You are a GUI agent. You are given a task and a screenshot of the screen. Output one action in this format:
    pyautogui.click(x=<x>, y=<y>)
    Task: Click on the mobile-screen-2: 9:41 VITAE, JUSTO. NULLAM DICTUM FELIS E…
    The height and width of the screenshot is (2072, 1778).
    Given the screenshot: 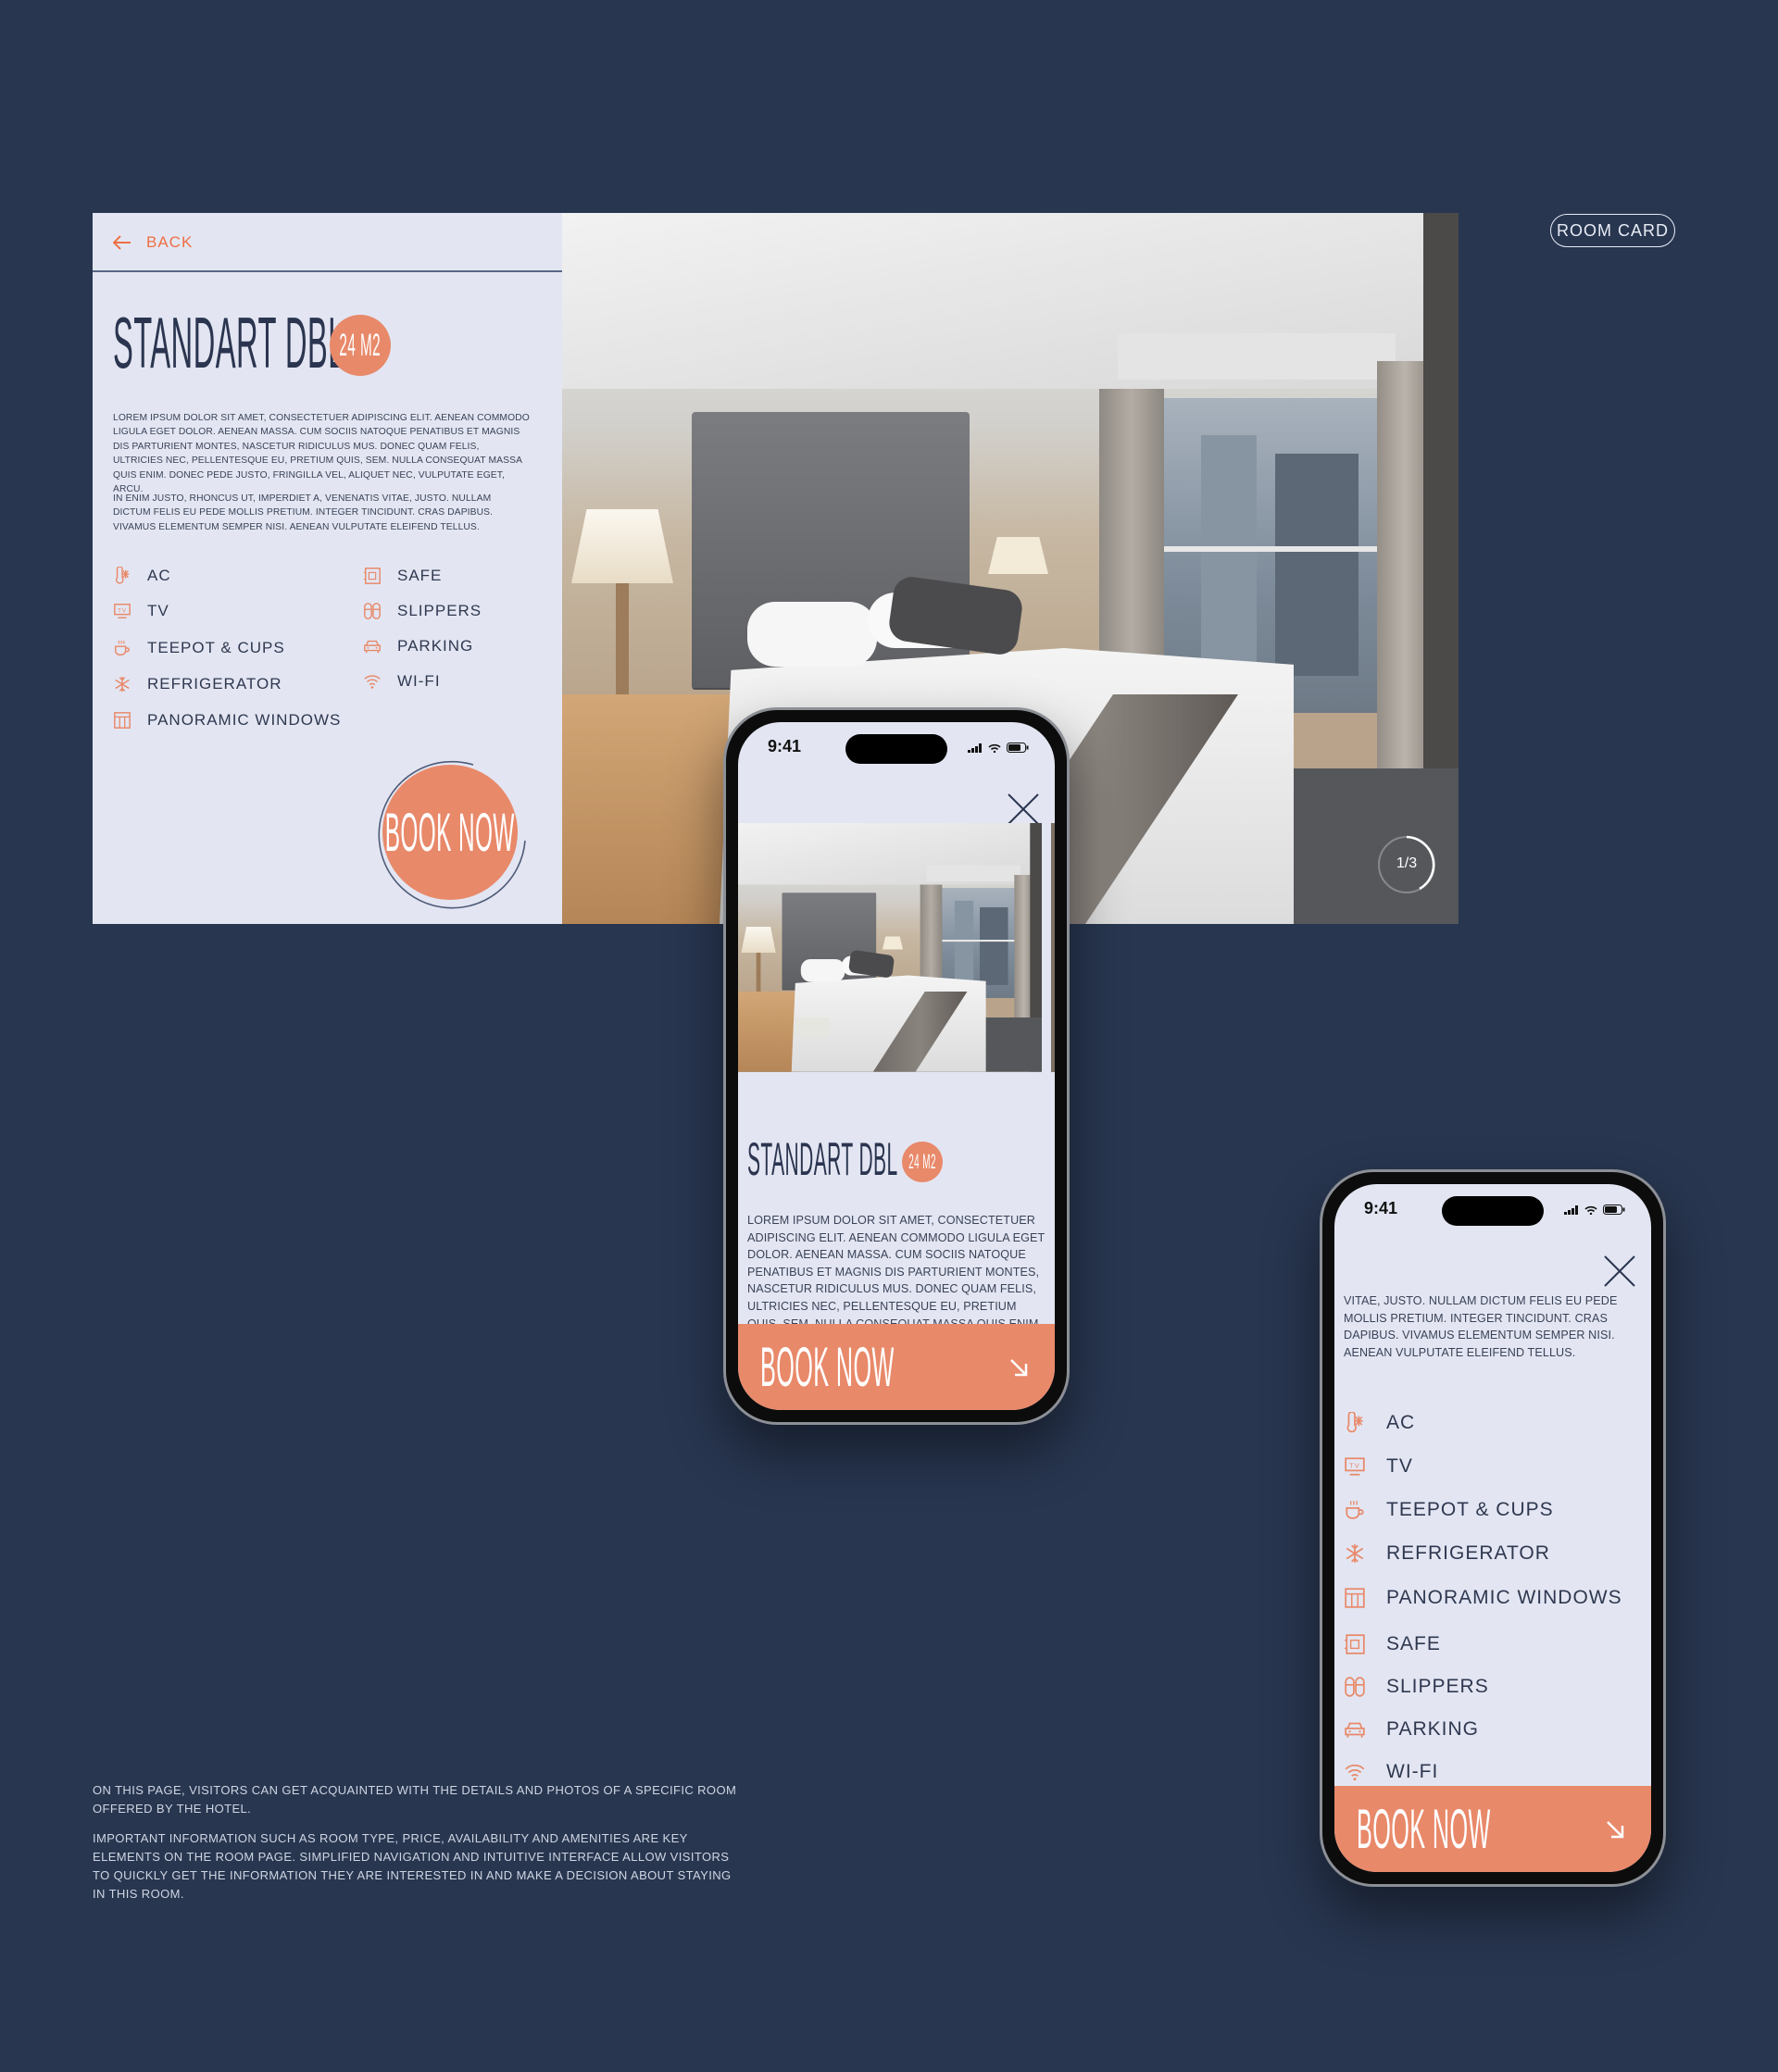 What is the action you would take?
    pyautogui.click(x=1492, y=1528)
    